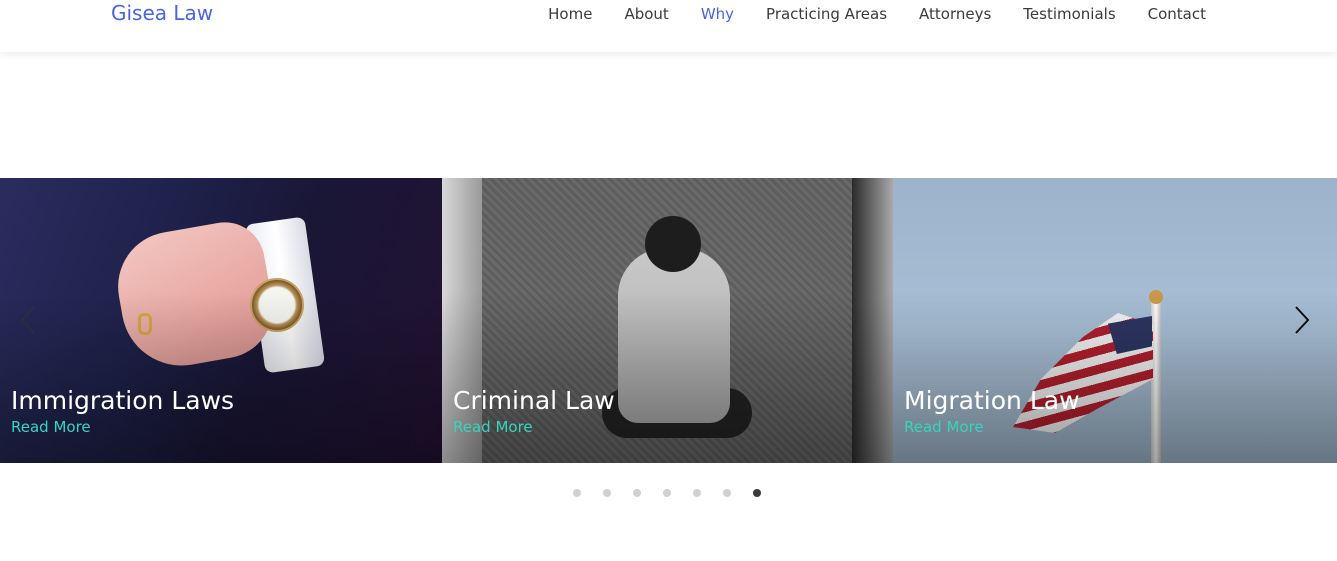 This screenshot has width=1337, height=561. Describe the element at coordinates (123, 400) in the screenshot. I see `slide-title: Immigration Laws` at that location.